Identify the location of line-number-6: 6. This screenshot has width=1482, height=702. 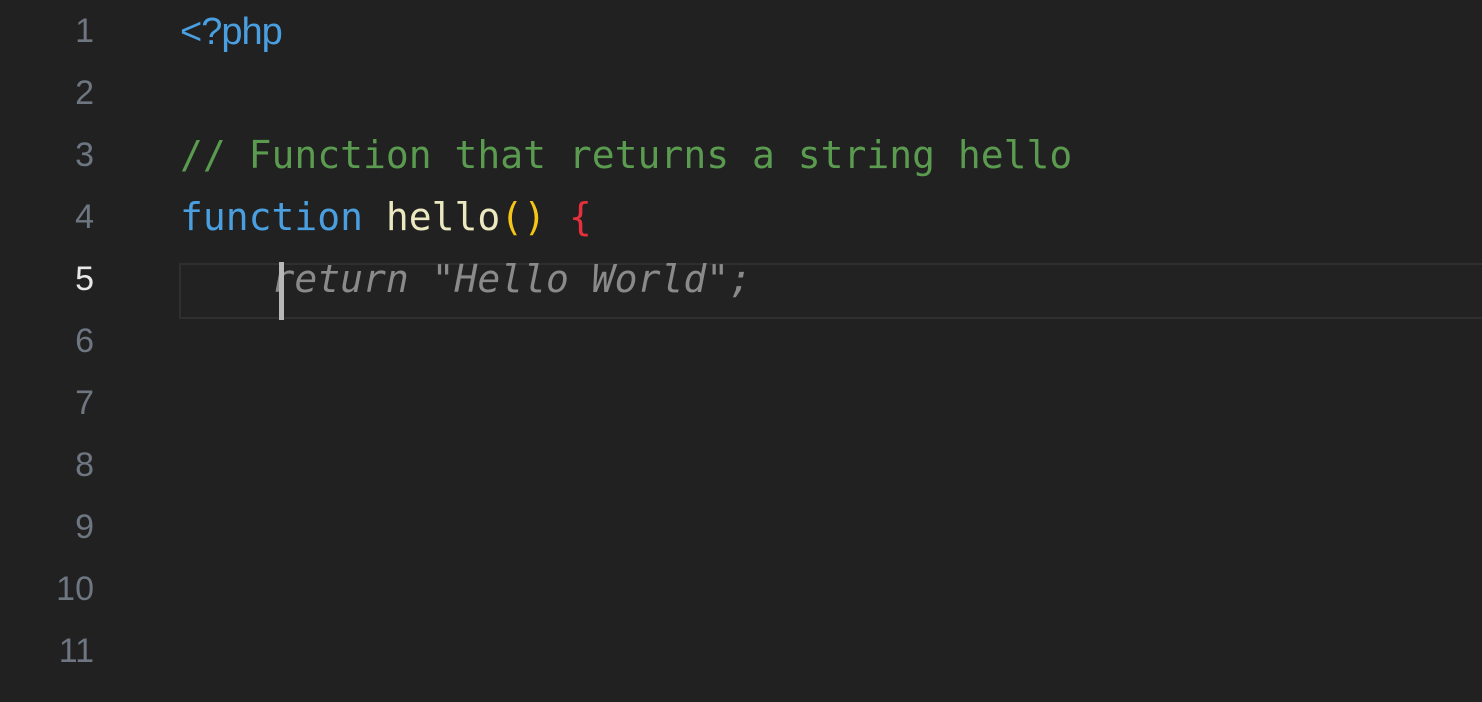
(47, 341).